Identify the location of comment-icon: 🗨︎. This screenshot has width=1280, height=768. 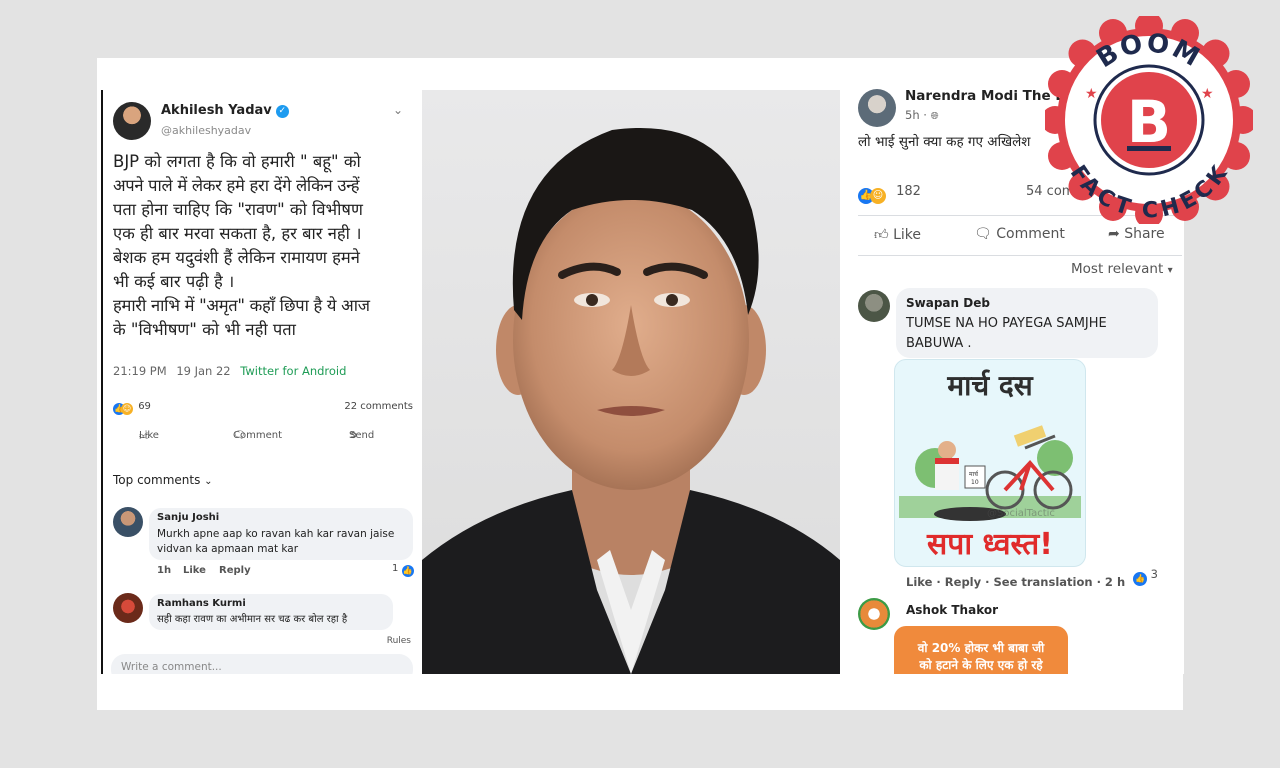
(983, 234).